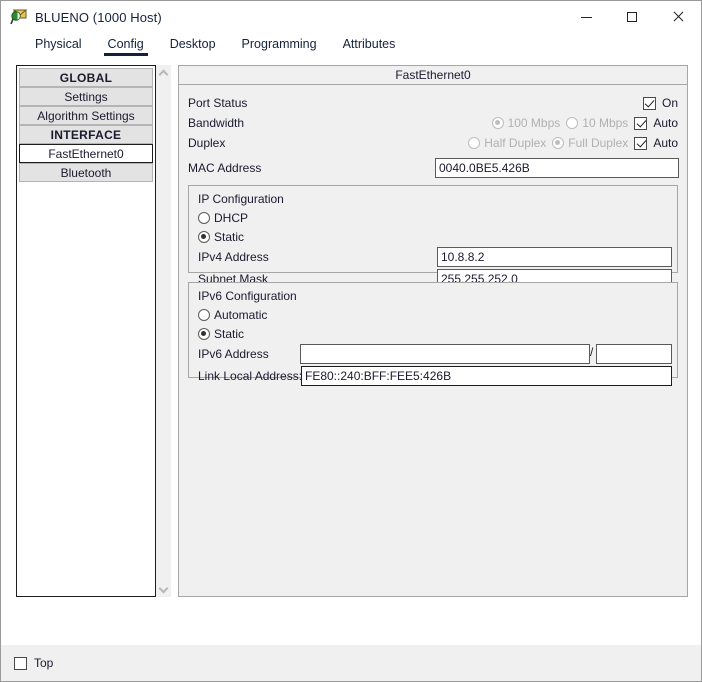 The image size is (702, 682). I want to click on close-icon, so click(678, 17).